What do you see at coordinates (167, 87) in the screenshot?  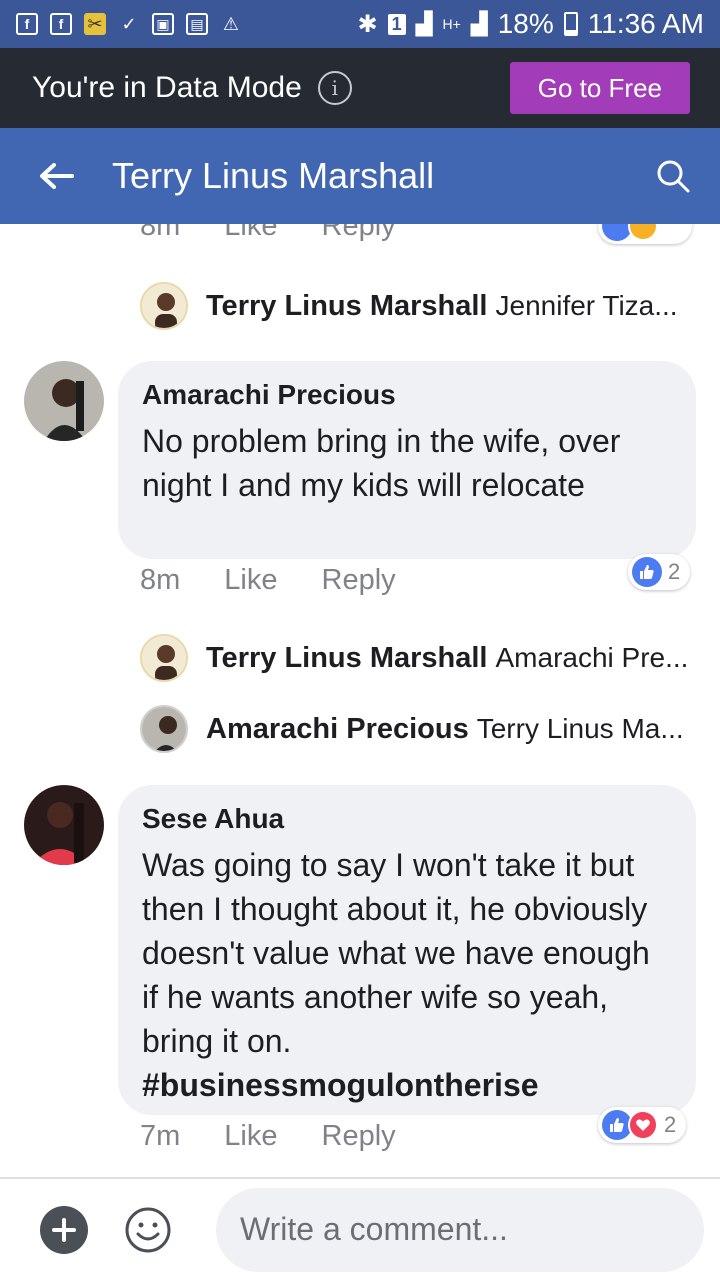 I see `data-mode-text: You're in Data Mode` at bounding box center [167, 87].